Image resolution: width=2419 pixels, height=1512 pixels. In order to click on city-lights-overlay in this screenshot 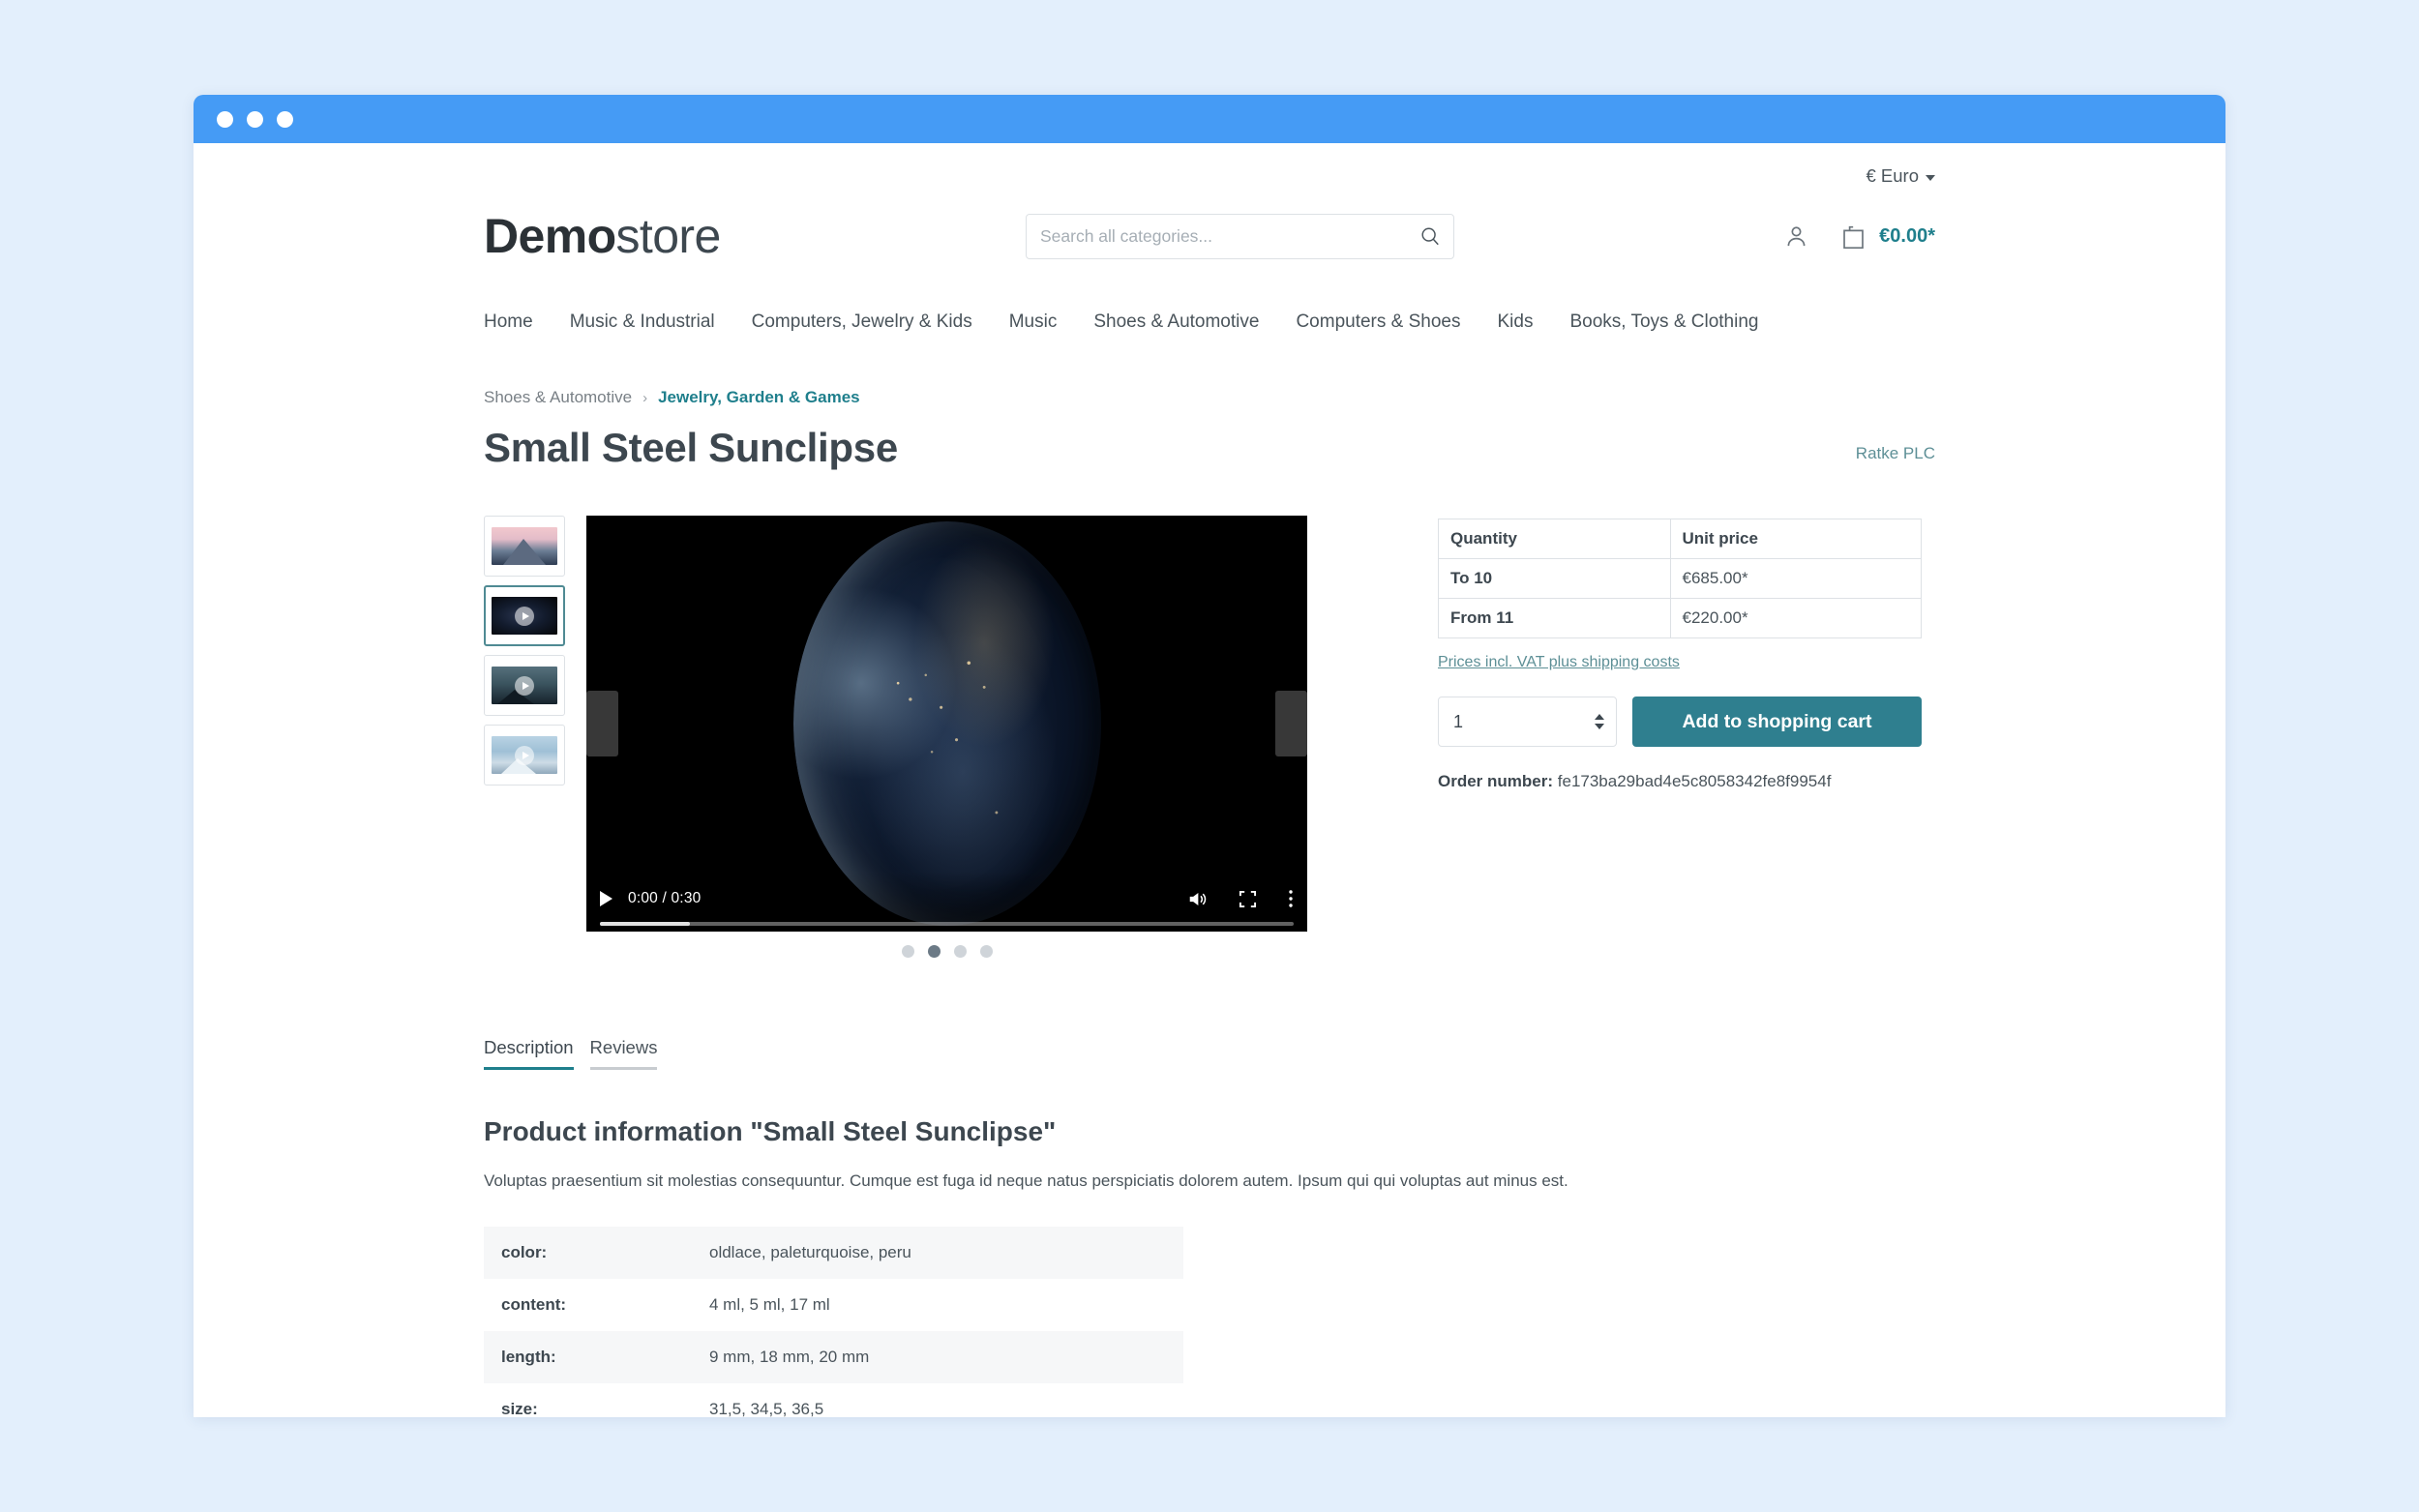, I will do `click(947, 723)`.